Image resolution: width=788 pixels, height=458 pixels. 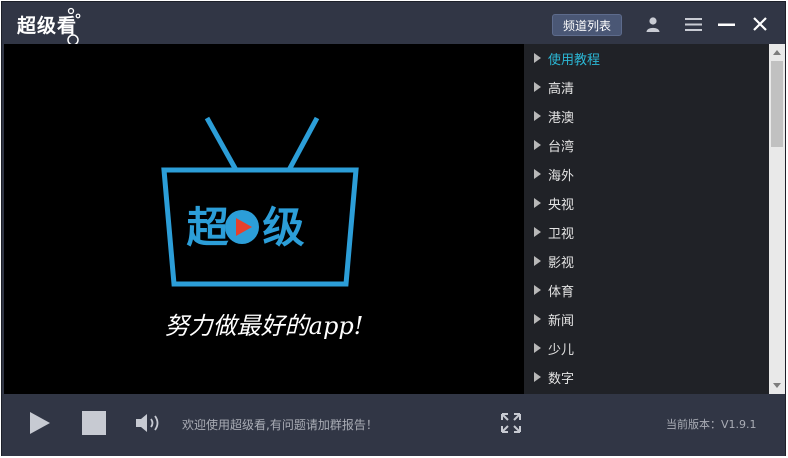 What do you see at coordinates (260, 201) in the screenshot?
I see `tv-logo` at bounding box center [260, 201].